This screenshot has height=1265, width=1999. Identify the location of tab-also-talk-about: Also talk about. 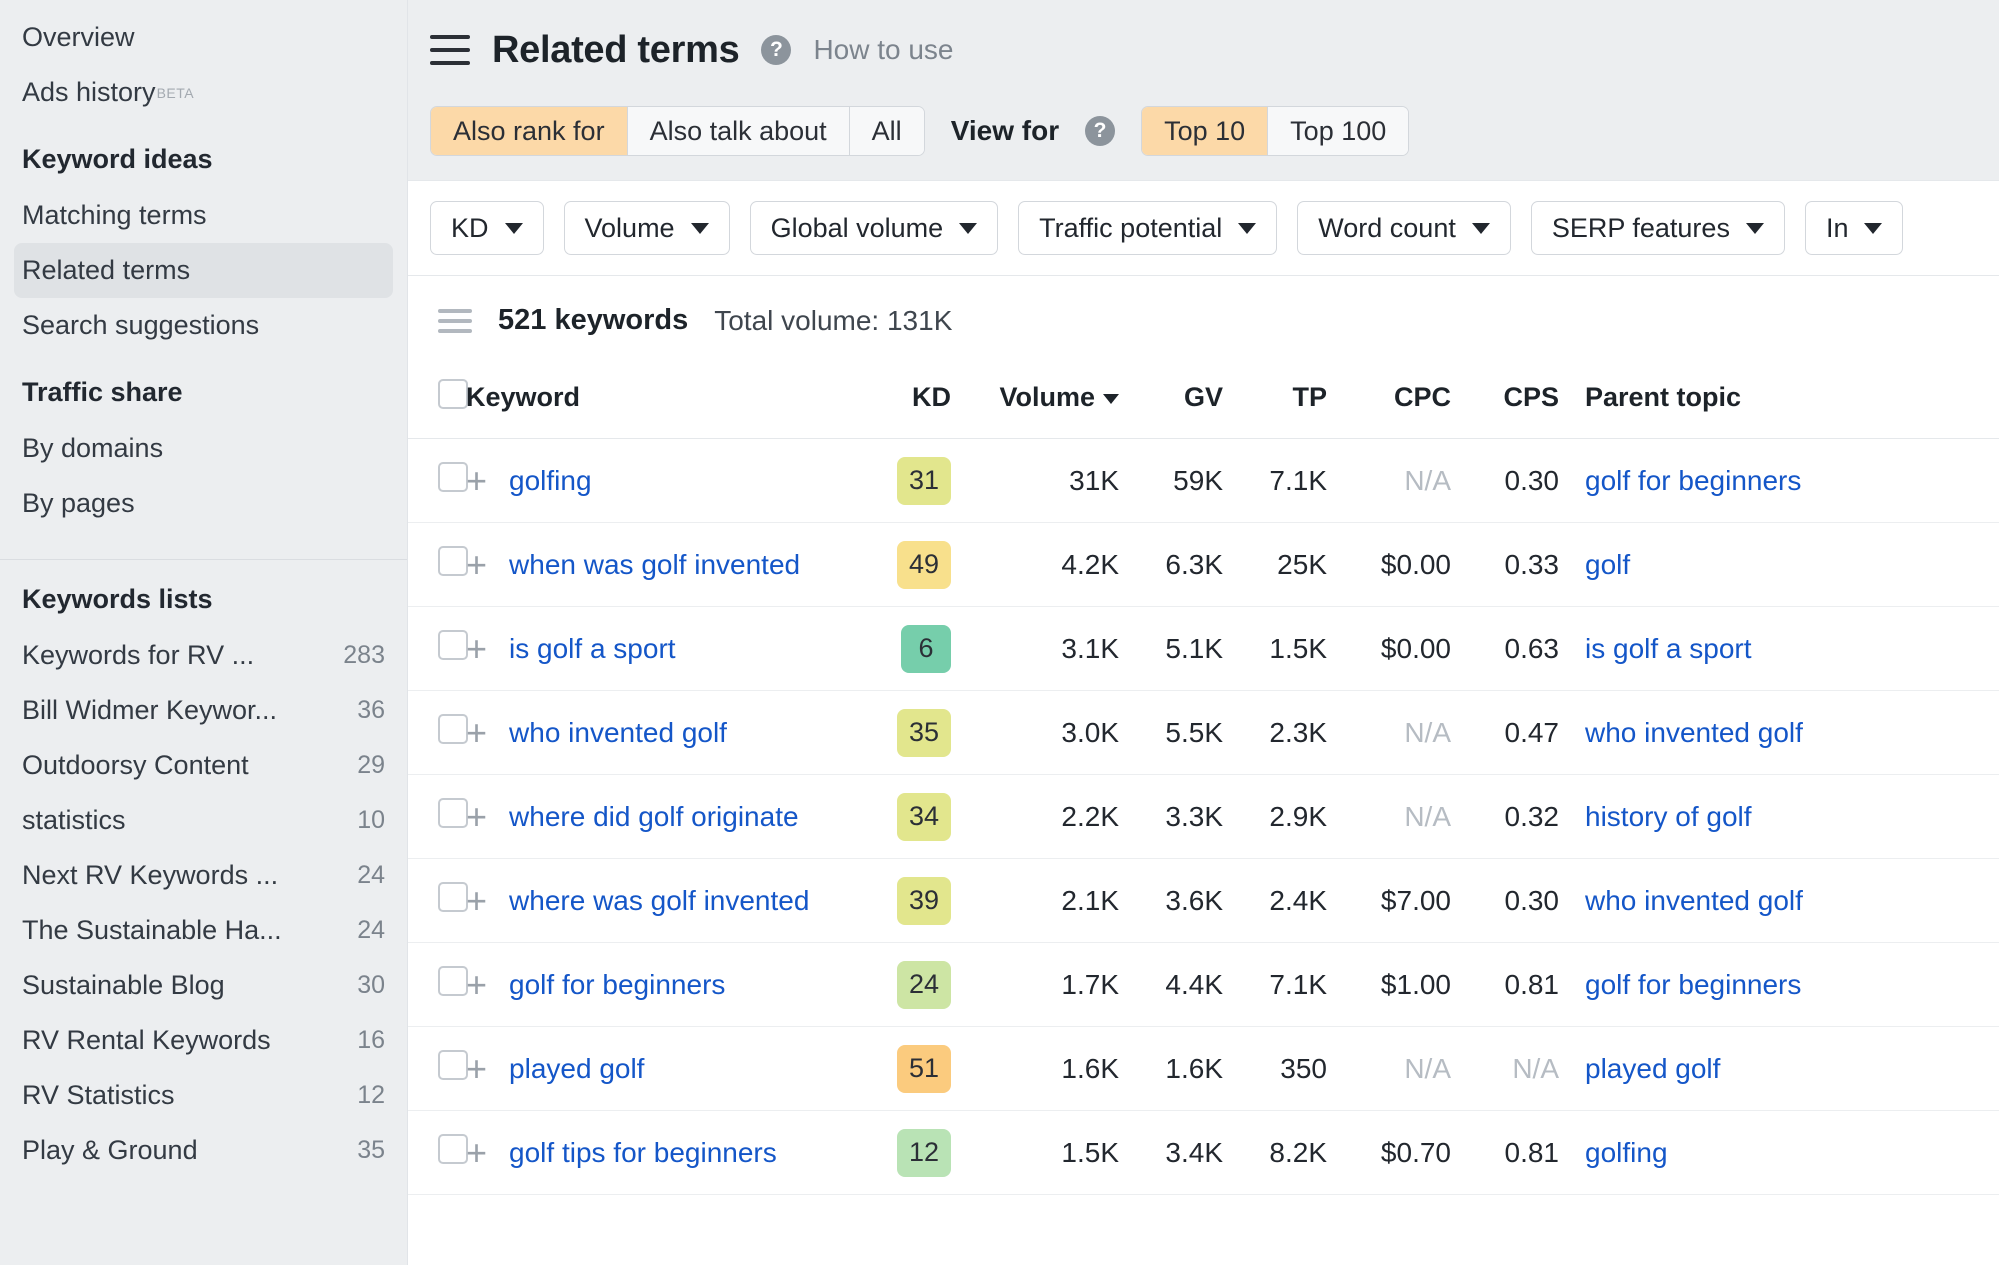
(738, 131).